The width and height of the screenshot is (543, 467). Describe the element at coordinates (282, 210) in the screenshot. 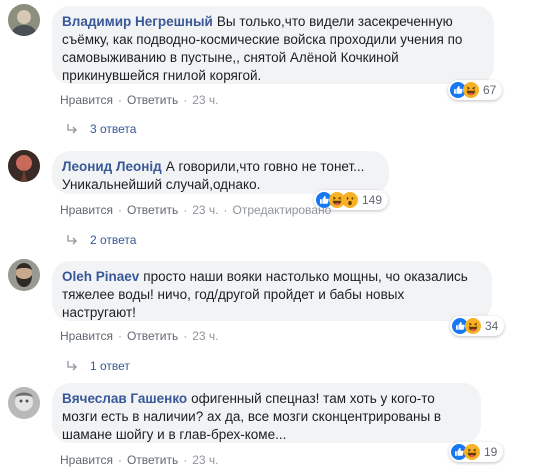

I see `edited-label: Отредактировано` at that location.